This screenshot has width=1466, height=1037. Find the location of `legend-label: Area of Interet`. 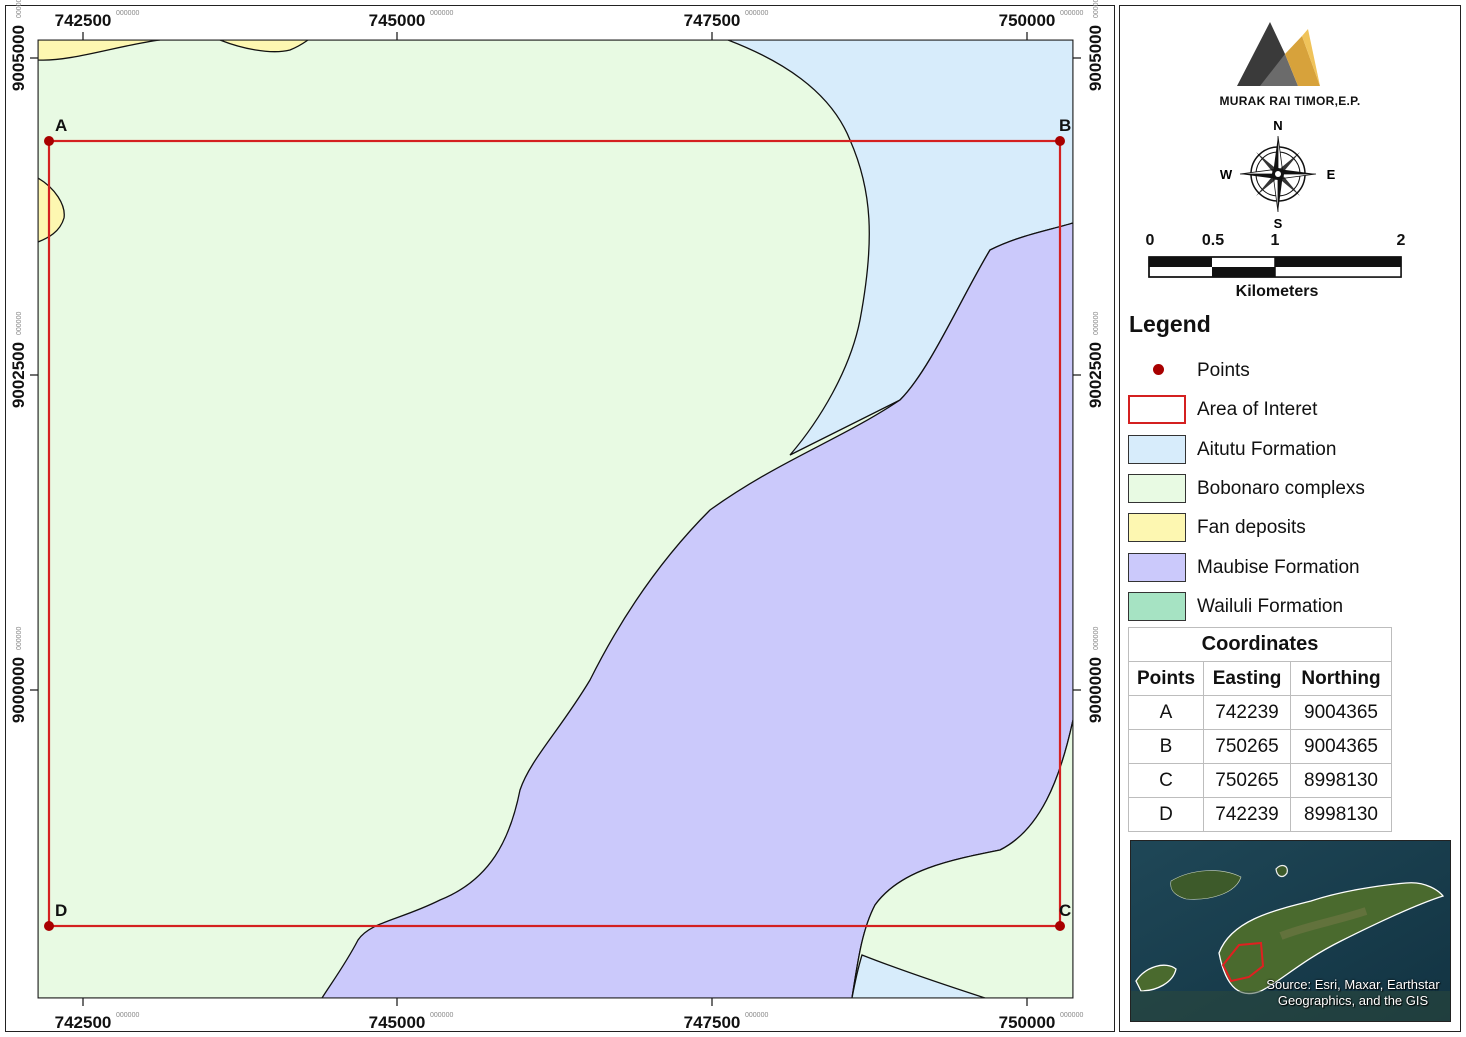

legend-label: Area of Interet is located at coordinates (1257, 410).